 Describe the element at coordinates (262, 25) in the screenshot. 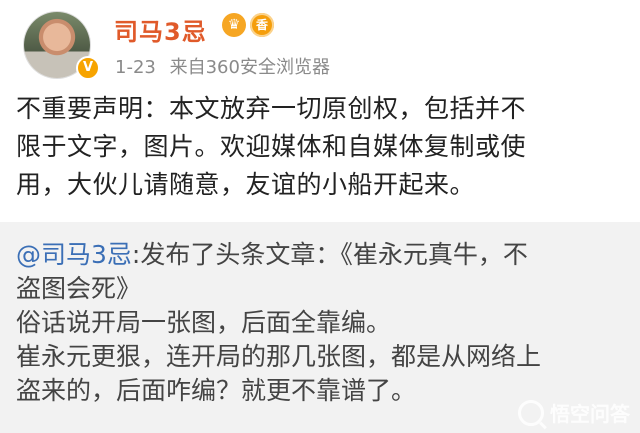

I see `member-badge-icon: 香` at that location.